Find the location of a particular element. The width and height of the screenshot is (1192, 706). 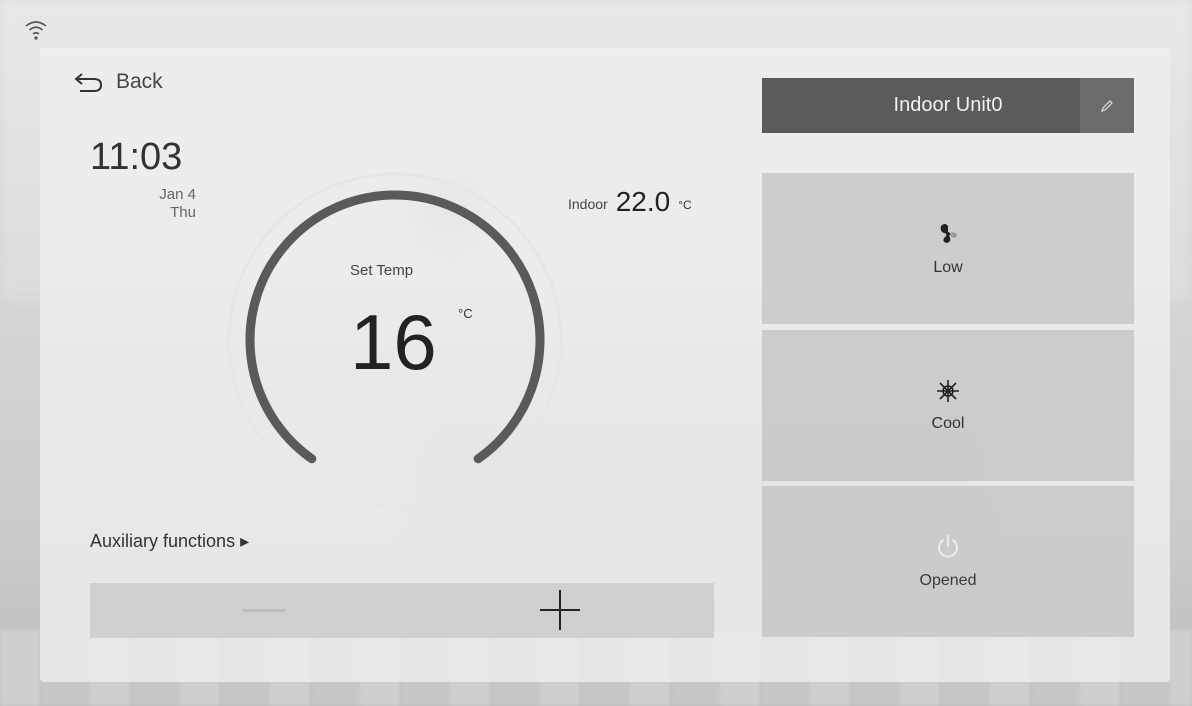

pencil-icon is located at coordinates (1107, 105).